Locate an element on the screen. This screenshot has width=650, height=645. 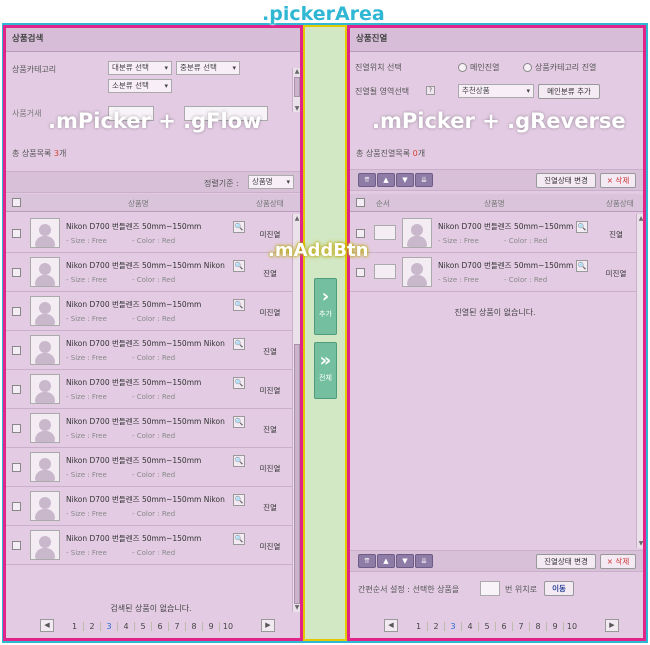
add-button-annotation: .mAddBtn is located at coordinates (318, 250).